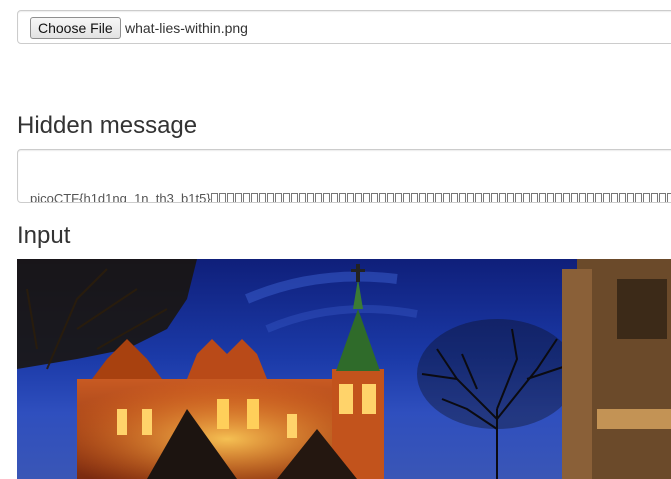 This screenshot has height=479, width=671. What do you see at coordinates (44, 235) in the screenshot?
I see `input-heading: Input` at bounding box center [44, 235].